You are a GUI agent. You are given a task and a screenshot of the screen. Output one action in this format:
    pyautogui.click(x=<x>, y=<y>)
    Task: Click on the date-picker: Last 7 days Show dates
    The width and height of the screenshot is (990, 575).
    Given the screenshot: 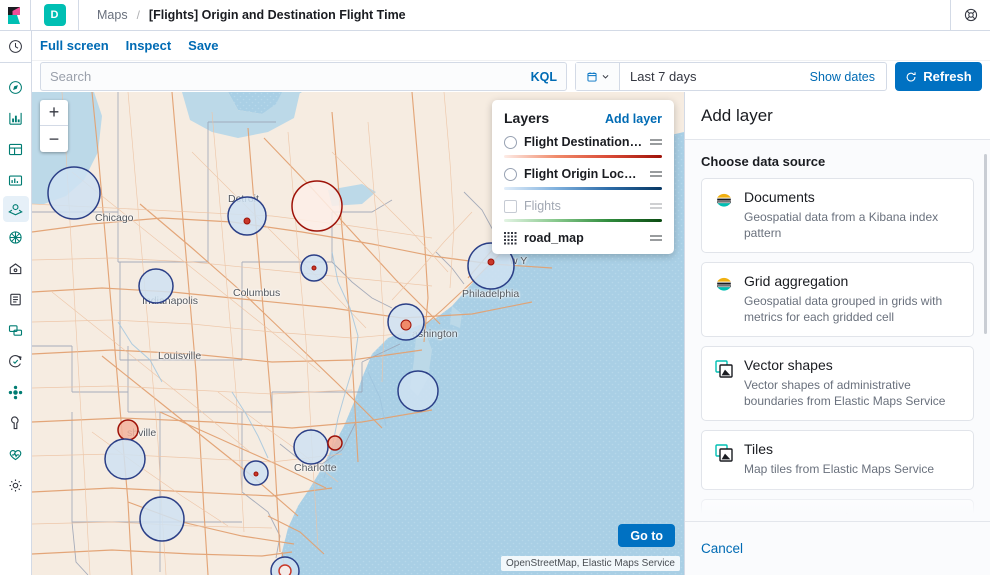 What is the action you would take?
    pyautogui.click(x=731, y=76)
    